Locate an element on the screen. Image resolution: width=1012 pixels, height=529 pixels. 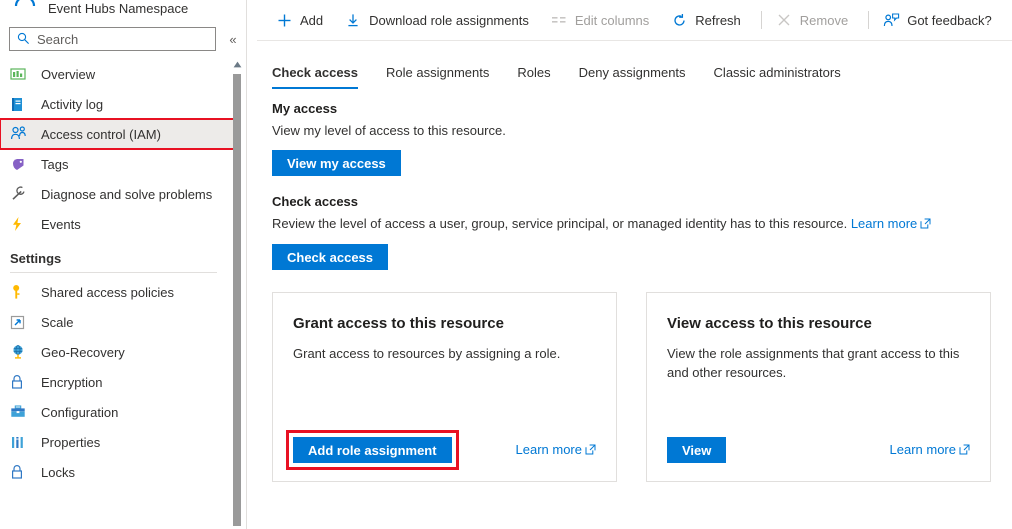
sidebar-item-activity-log: Activity log is located at coordinates (123, 104).